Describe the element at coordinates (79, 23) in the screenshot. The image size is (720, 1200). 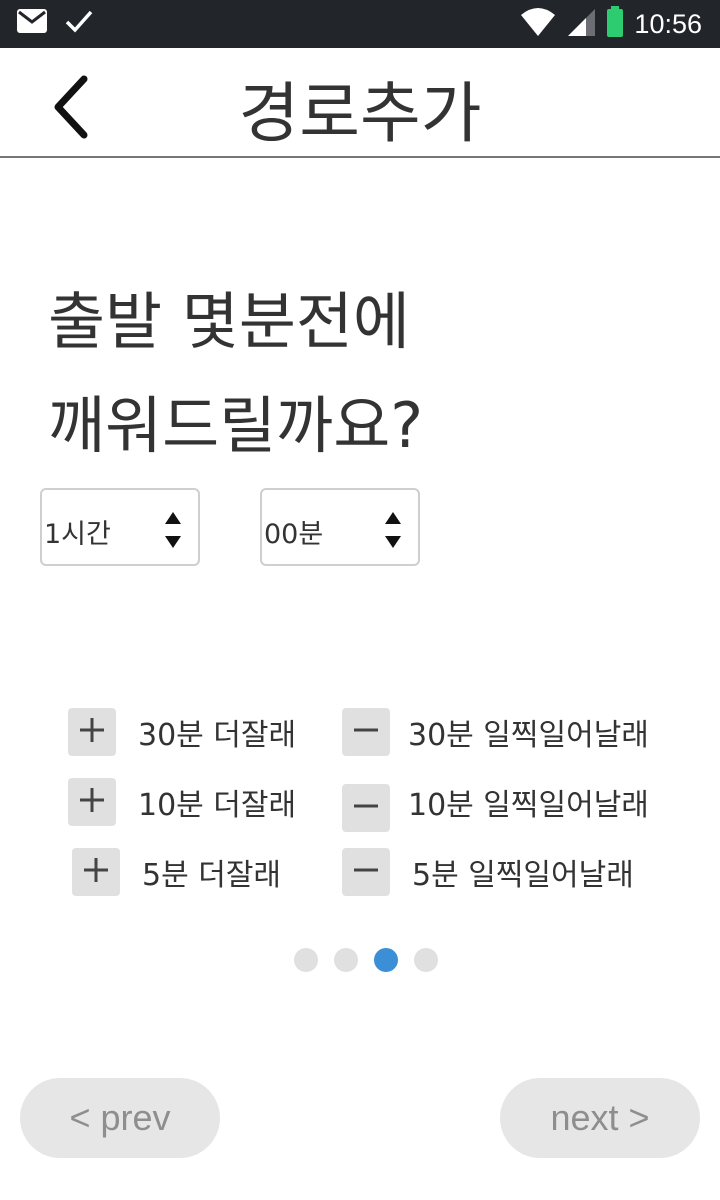
I see `check-icon` at that location.